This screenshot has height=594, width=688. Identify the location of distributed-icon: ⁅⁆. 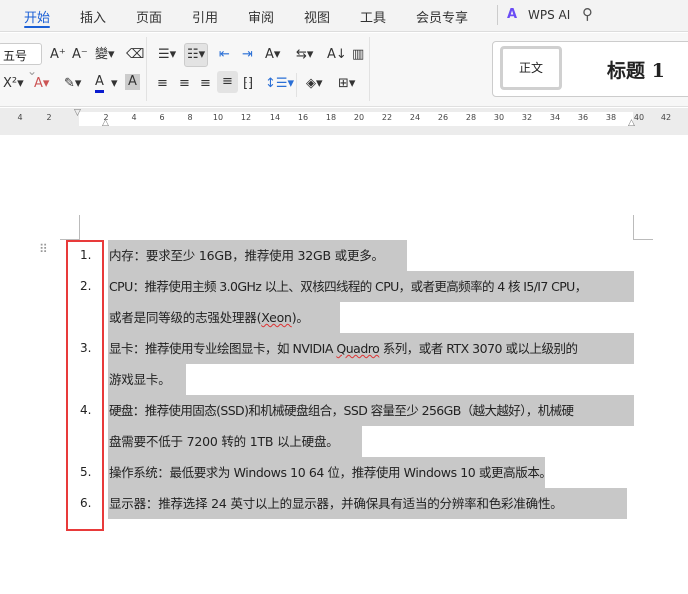
(248, 84).